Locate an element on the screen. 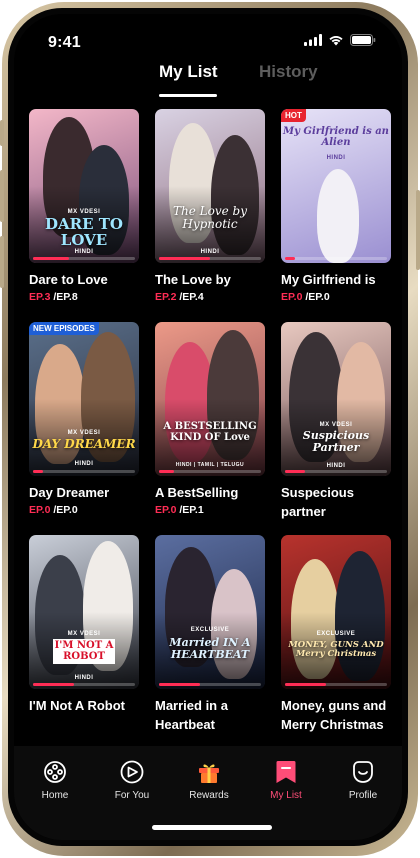 Image resolution: width=420 pixels, height=858 pixels. poster-image: MX VDESI DAY DREAMER HINDI NEW EPISODES is located at coordinates (84, 399).